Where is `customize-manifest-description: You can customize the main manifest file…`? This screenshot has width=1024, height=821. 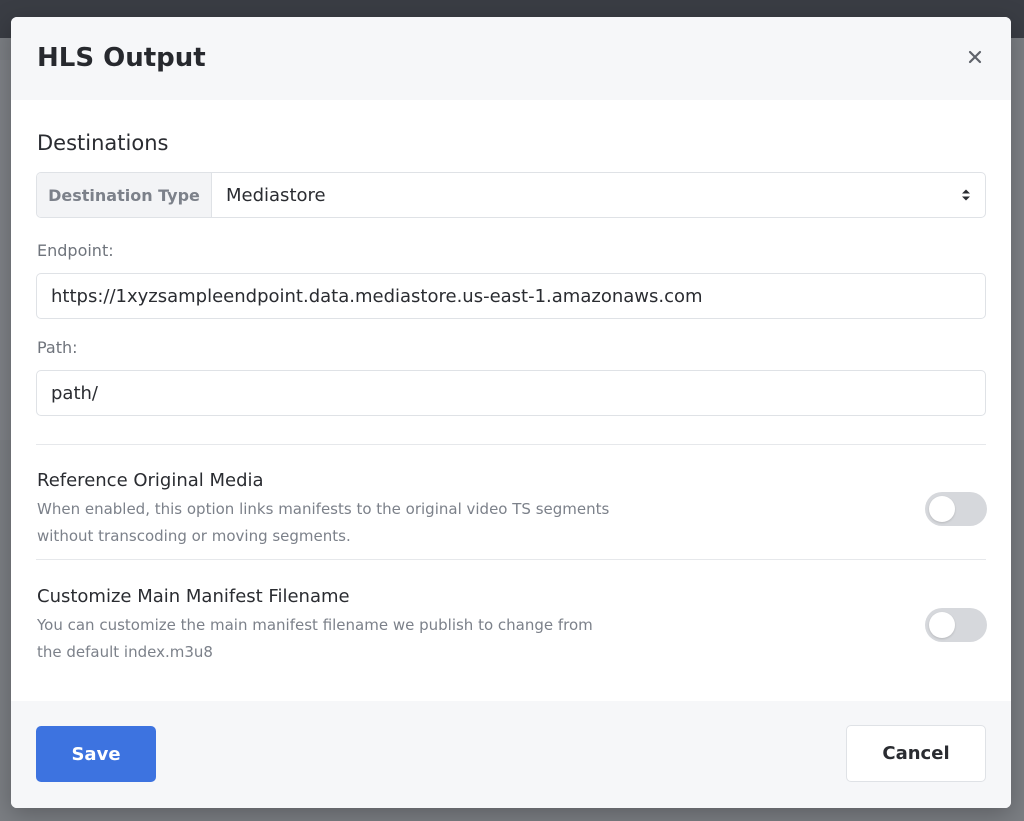 customize-manifest-description: You can customize the main manifest file… is located at coordinates (315, 638).